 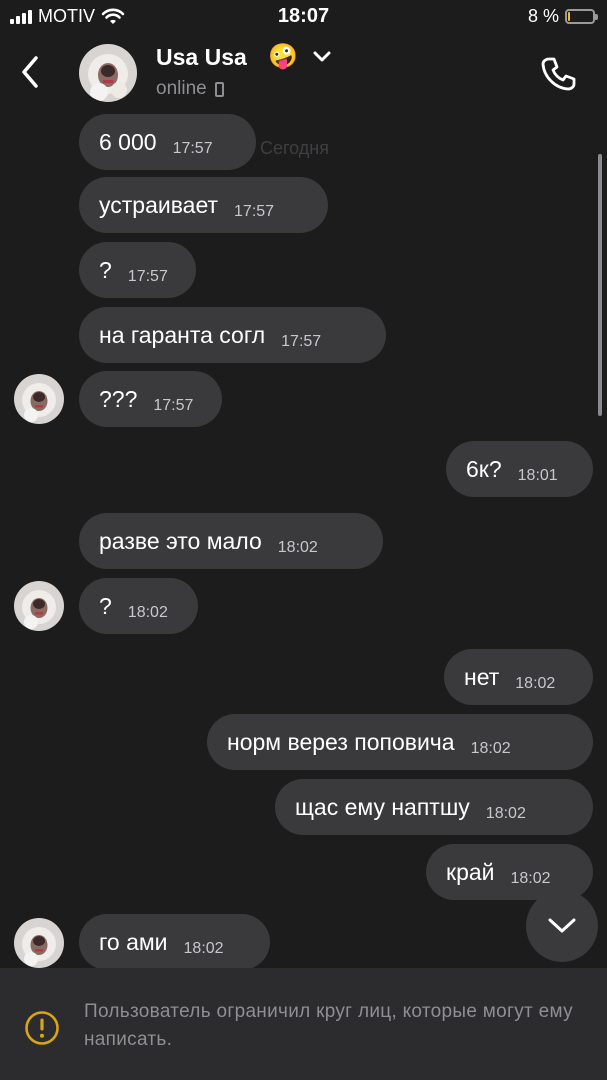 What do you see at coordinates (562, 16) in the screenshot?
I see `status-bar-right: 8 %` at bounding box center [562, 16].